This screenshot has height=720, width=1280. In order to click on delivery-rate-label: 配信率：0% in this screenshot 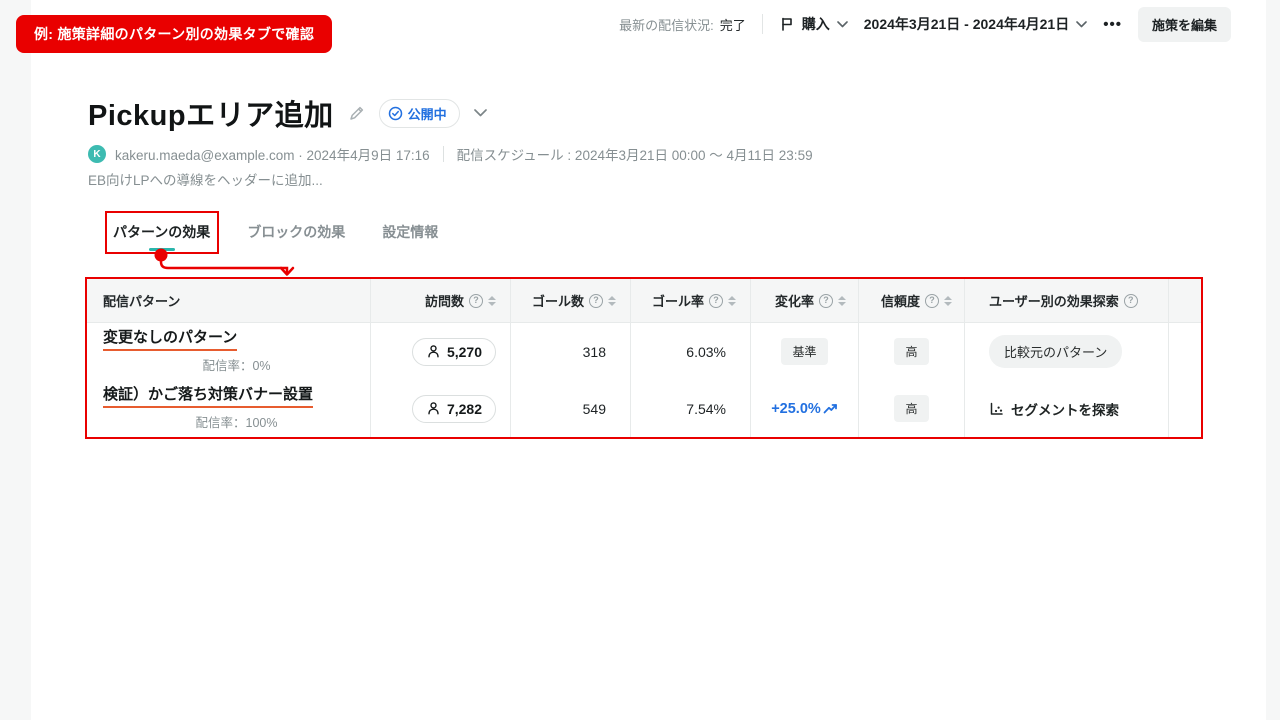, I will do `click(236, 366)`.